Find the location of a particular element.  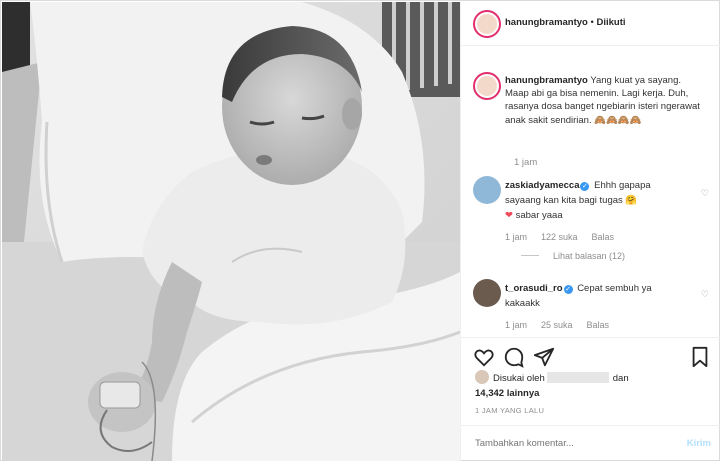

likes-prefix: Disukai oleh is located at coordinates (519, 378).